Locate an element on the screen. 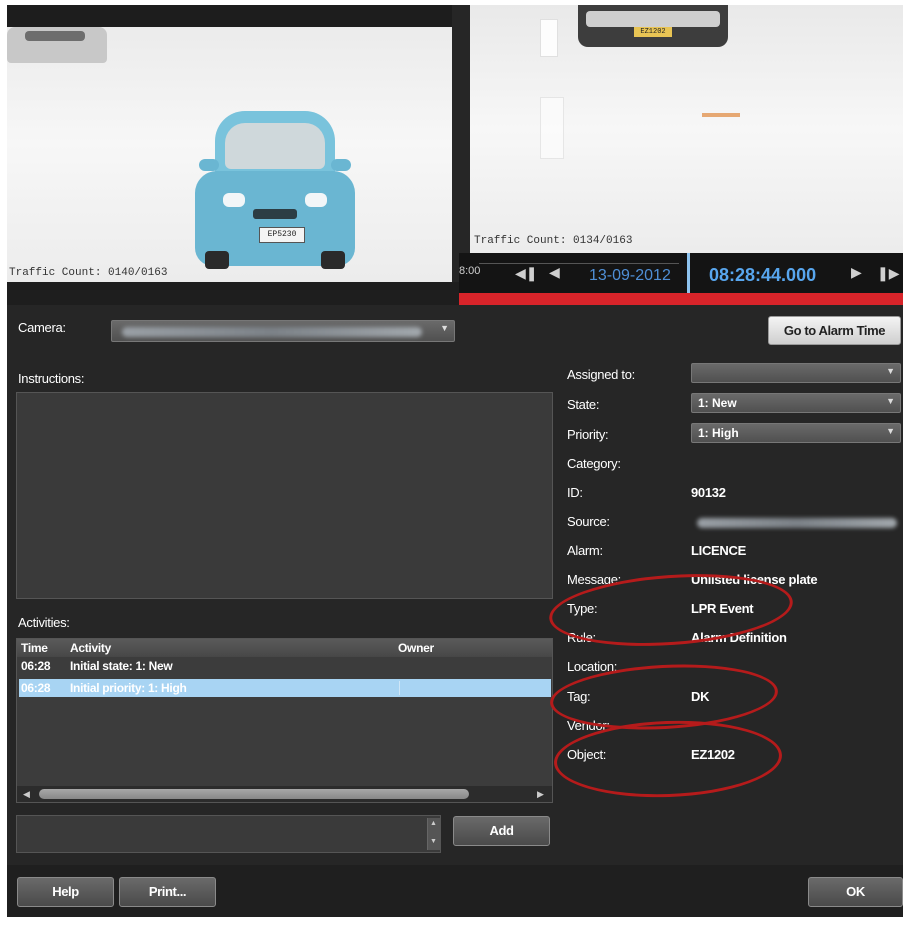 Image resolution: width=903 pixels, height=925 pixels. id-label: ID: is located at coordinates (575, 492).